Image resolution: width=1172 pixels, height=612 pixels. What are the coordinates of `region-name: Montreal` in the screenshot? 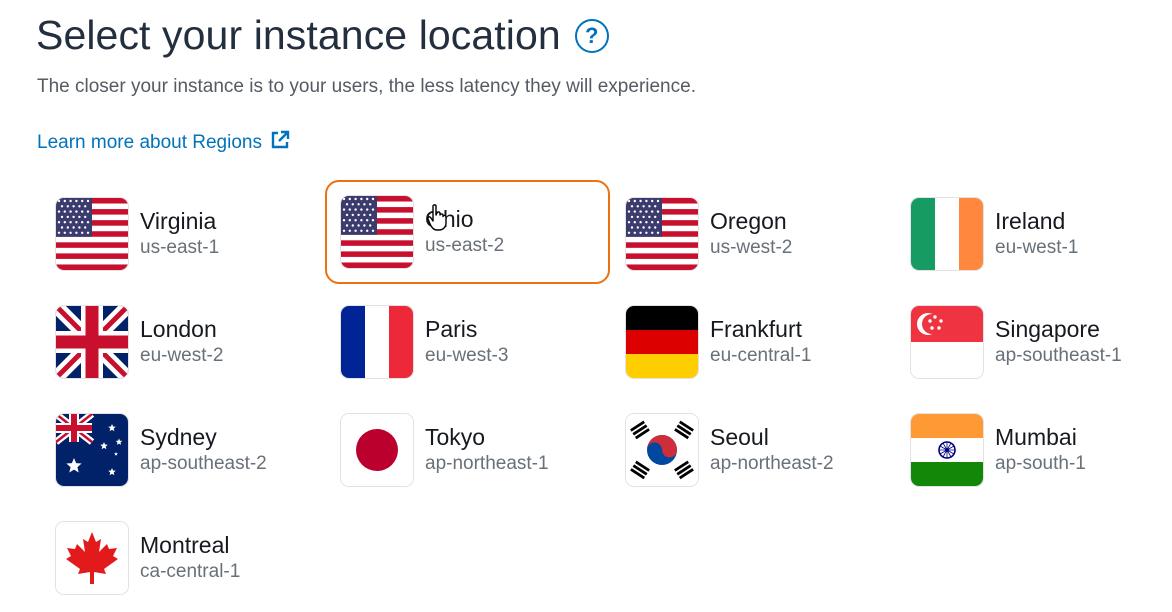 It's located at (185, 545).